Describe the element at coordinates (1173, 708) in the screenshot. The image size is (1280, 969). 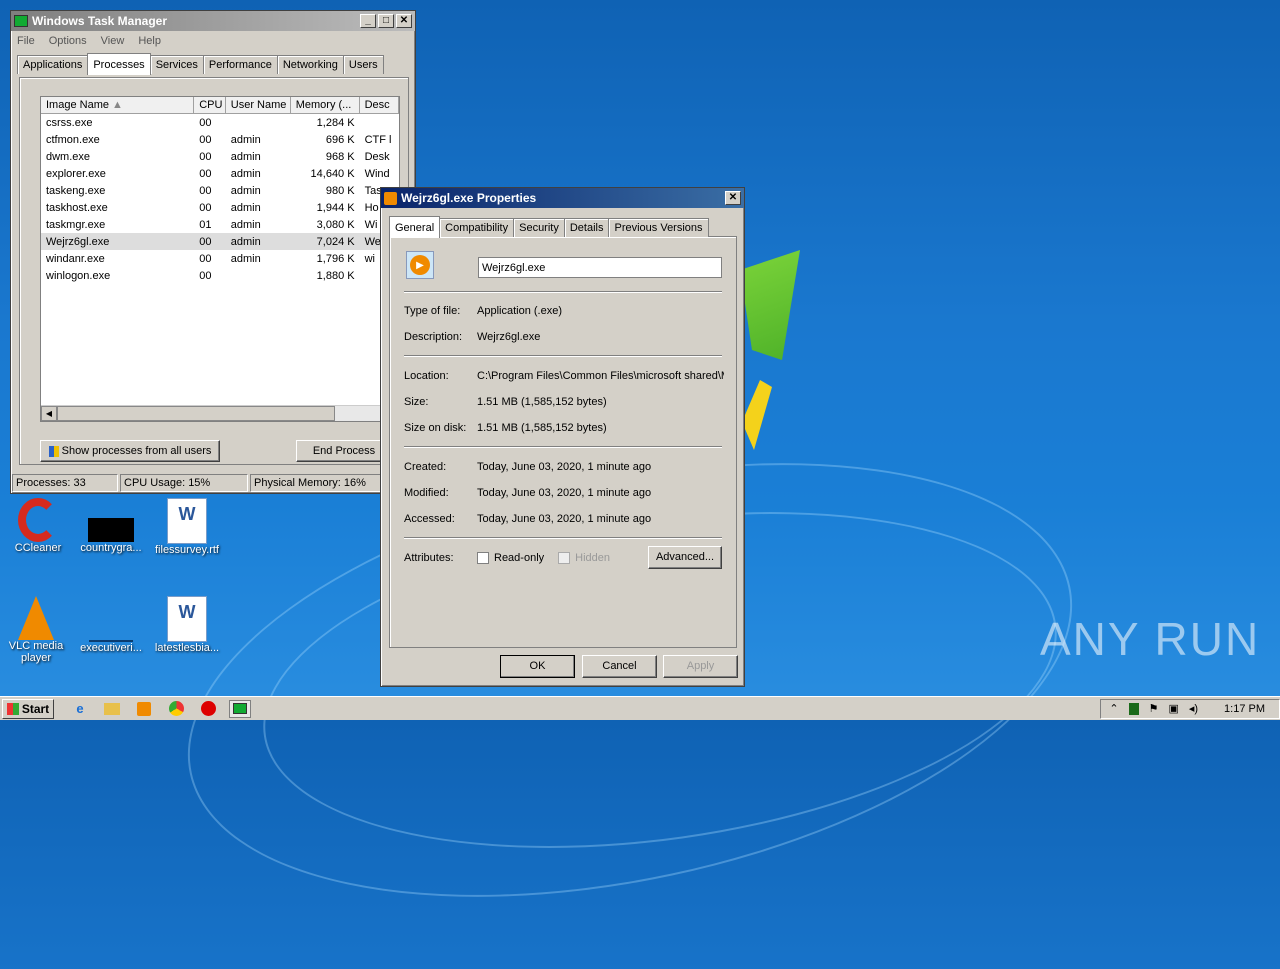
I see `network-icon: ▣` at that location.